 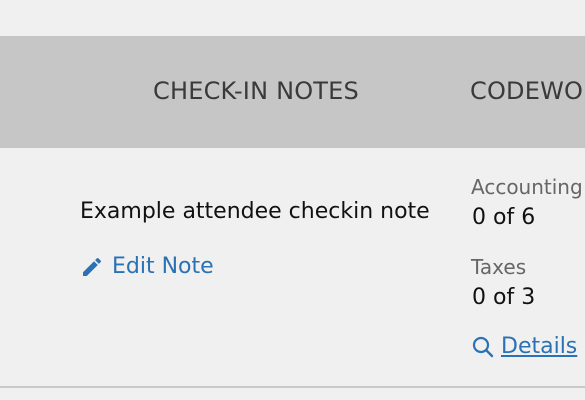 I want to click on pencil-icon, so click(x=92, y=266).